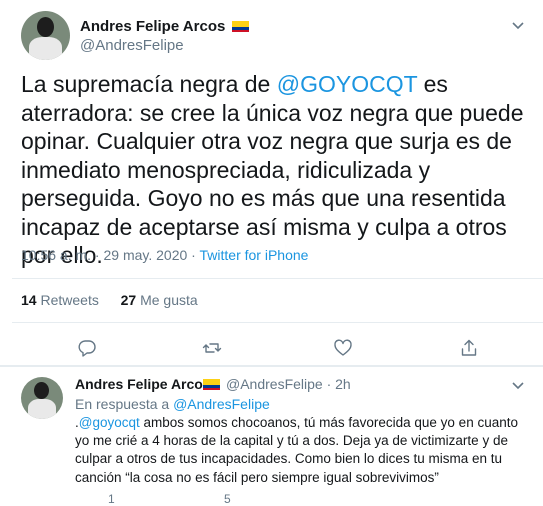 The width and height of the screenshot is (543, 506). Describe the element at coordinates (128, 300) in the screenshot. I see `likes-count: 27` at that location.